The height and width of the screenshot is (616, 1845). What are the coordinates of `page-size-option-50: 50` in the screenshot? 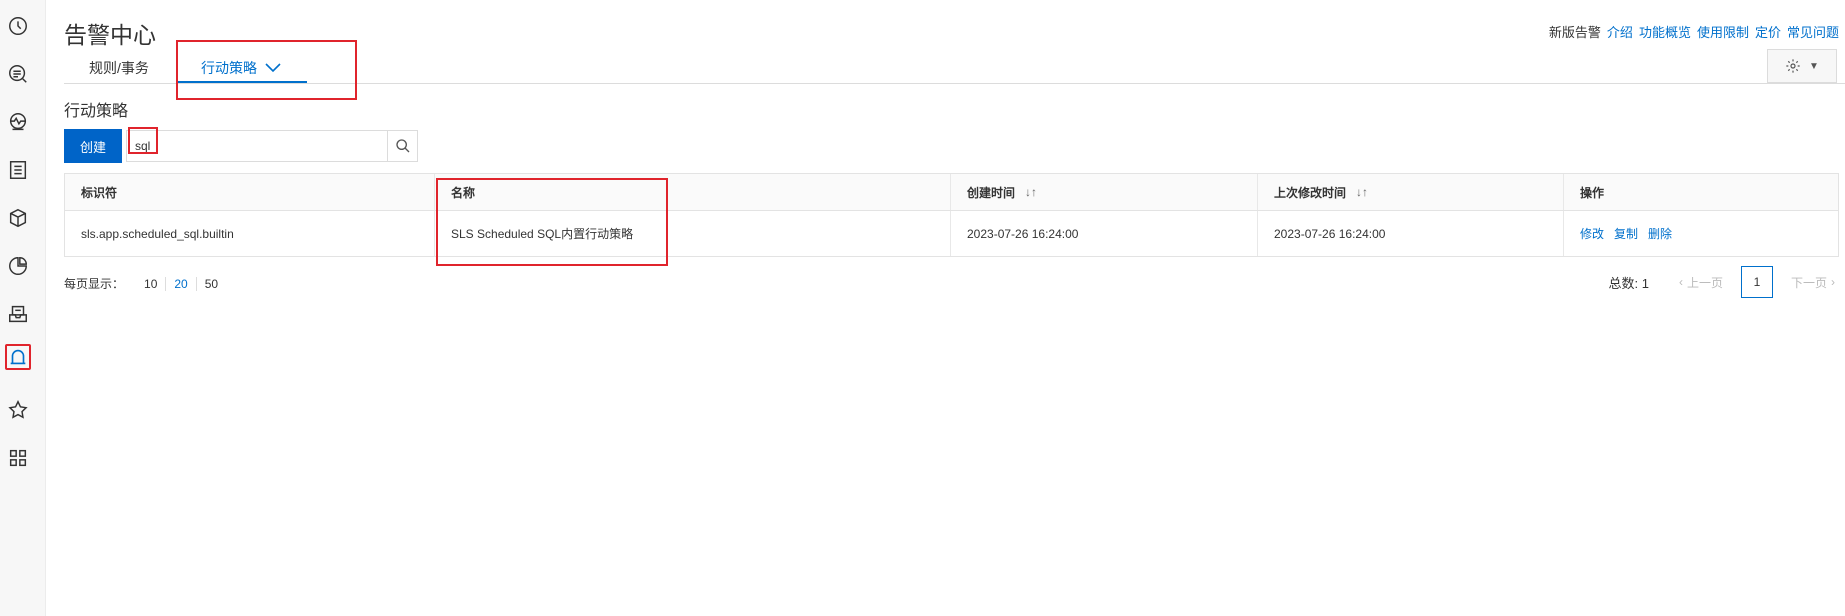 It's located at (210, 283).